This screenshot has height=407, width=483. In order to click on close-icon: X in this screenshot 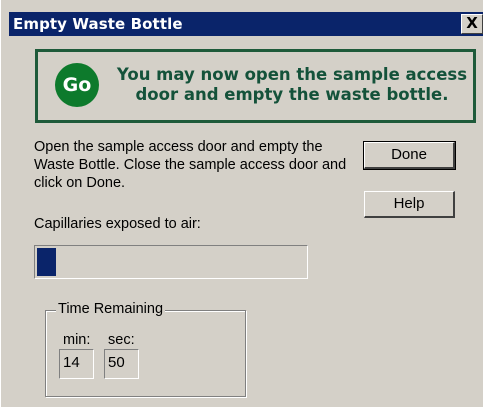, I will do `click(472, 23)`.